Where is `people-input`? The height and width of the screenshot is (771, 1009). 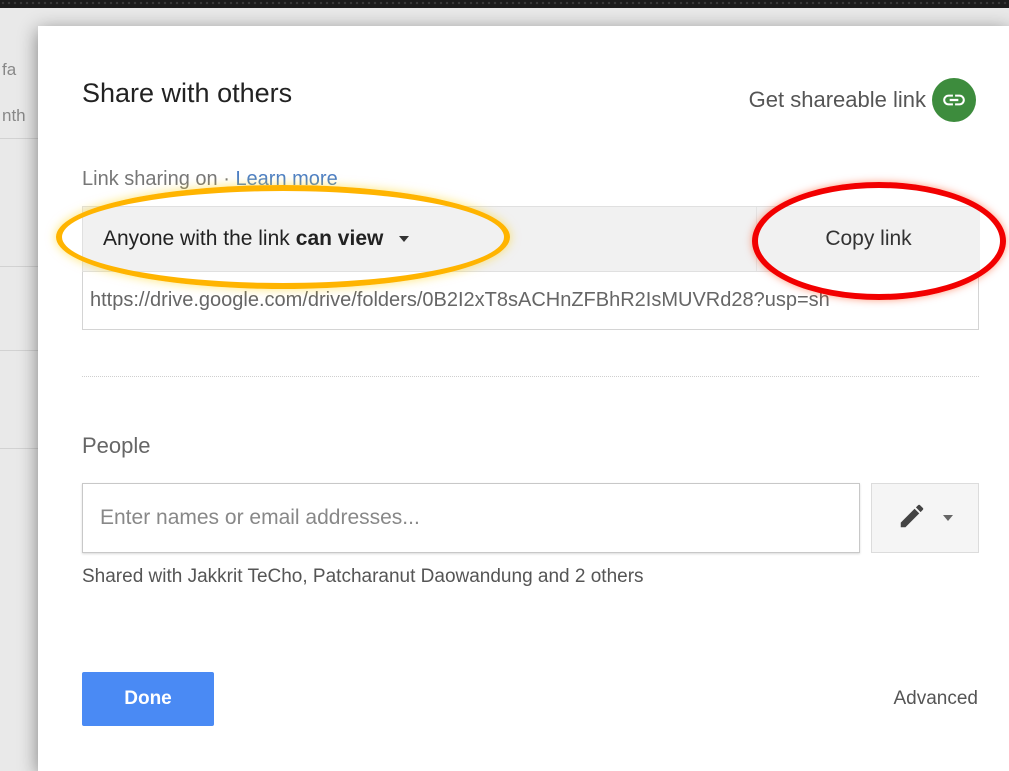
people-input is located at coordinates (471, 518).